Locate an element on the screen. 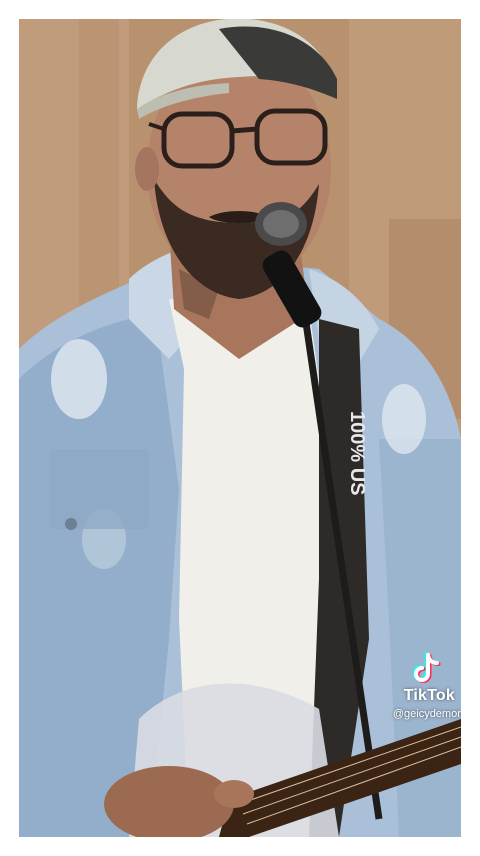  tiktok-watermark: TikTok @geicydemora is located at coordinates (406, 692).